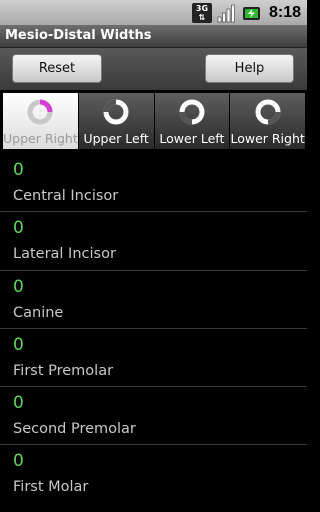 The image size is (320, 512). I want to click on quadrant-lower-right-icon, so click(268, 112).